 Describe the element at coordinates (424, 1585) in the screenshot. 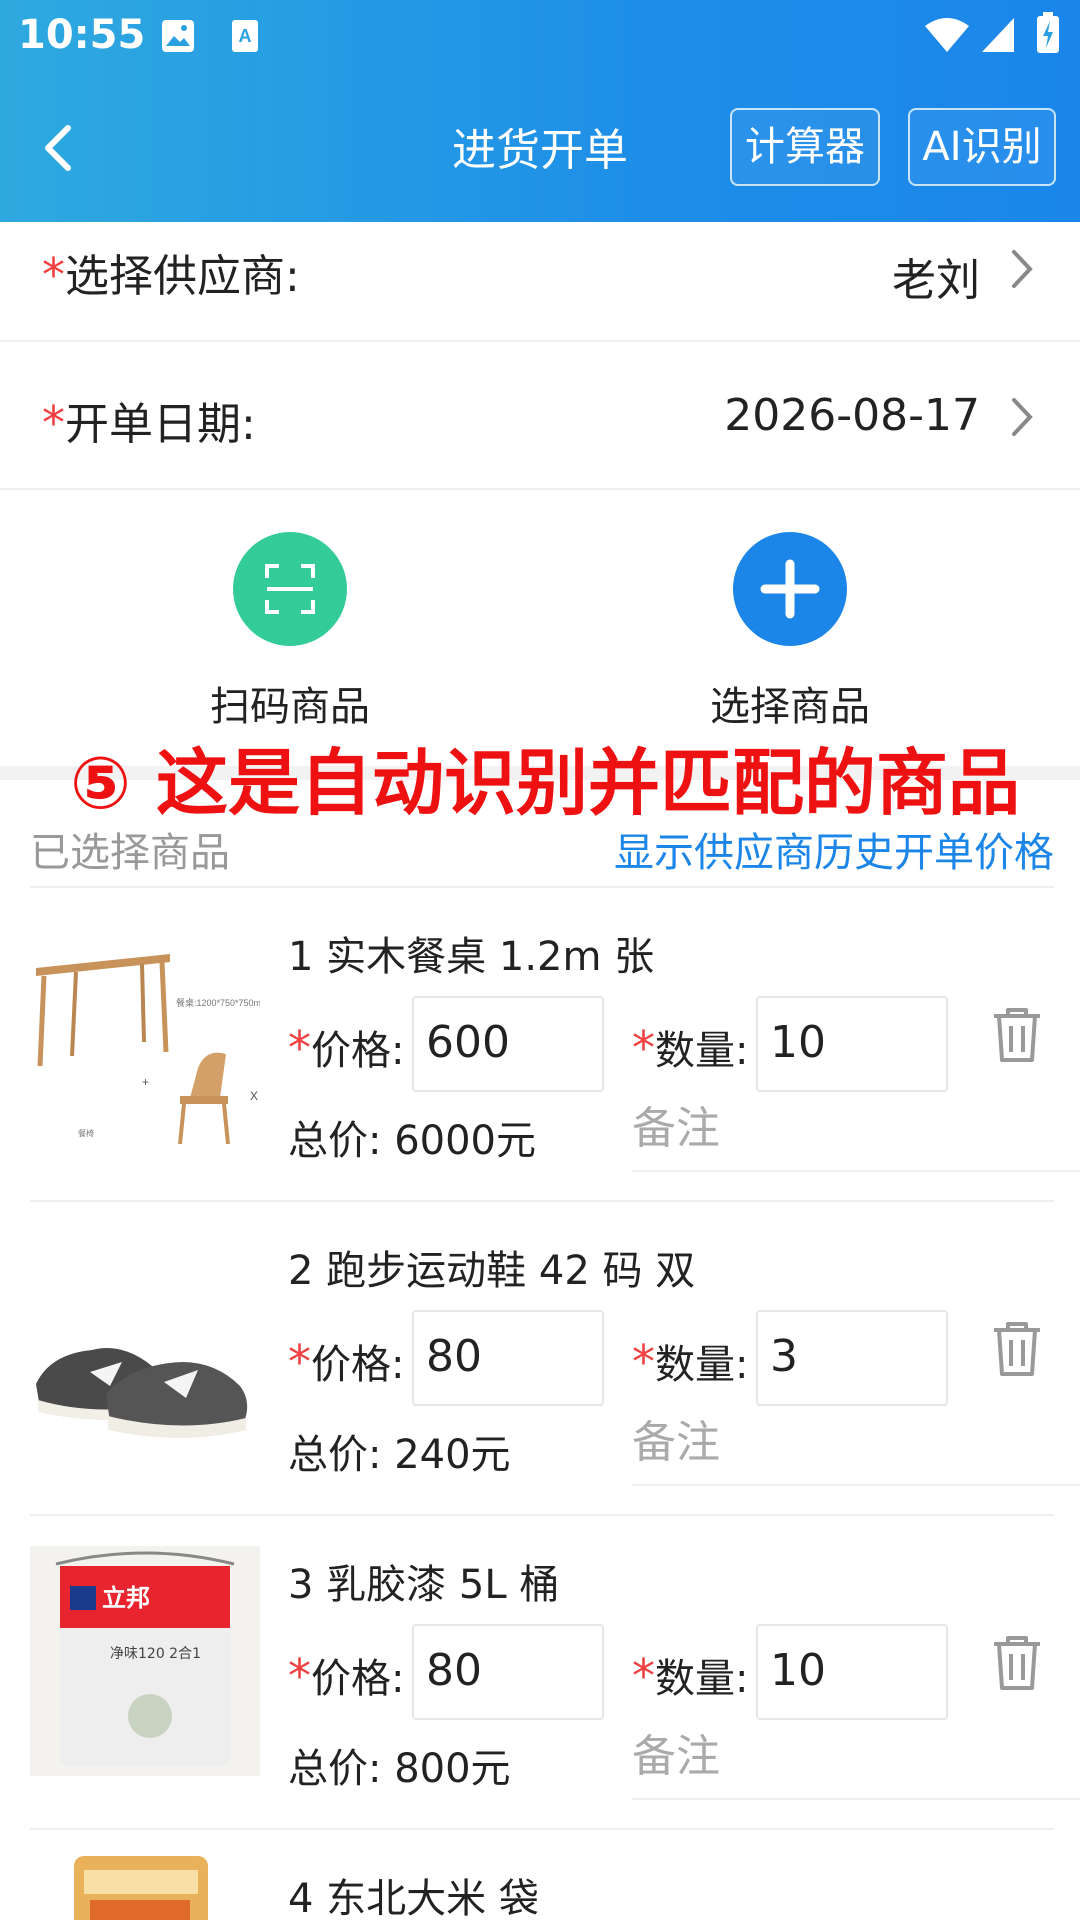

I see `product-name: 3 乳胶漆 5L 桶` at that location.